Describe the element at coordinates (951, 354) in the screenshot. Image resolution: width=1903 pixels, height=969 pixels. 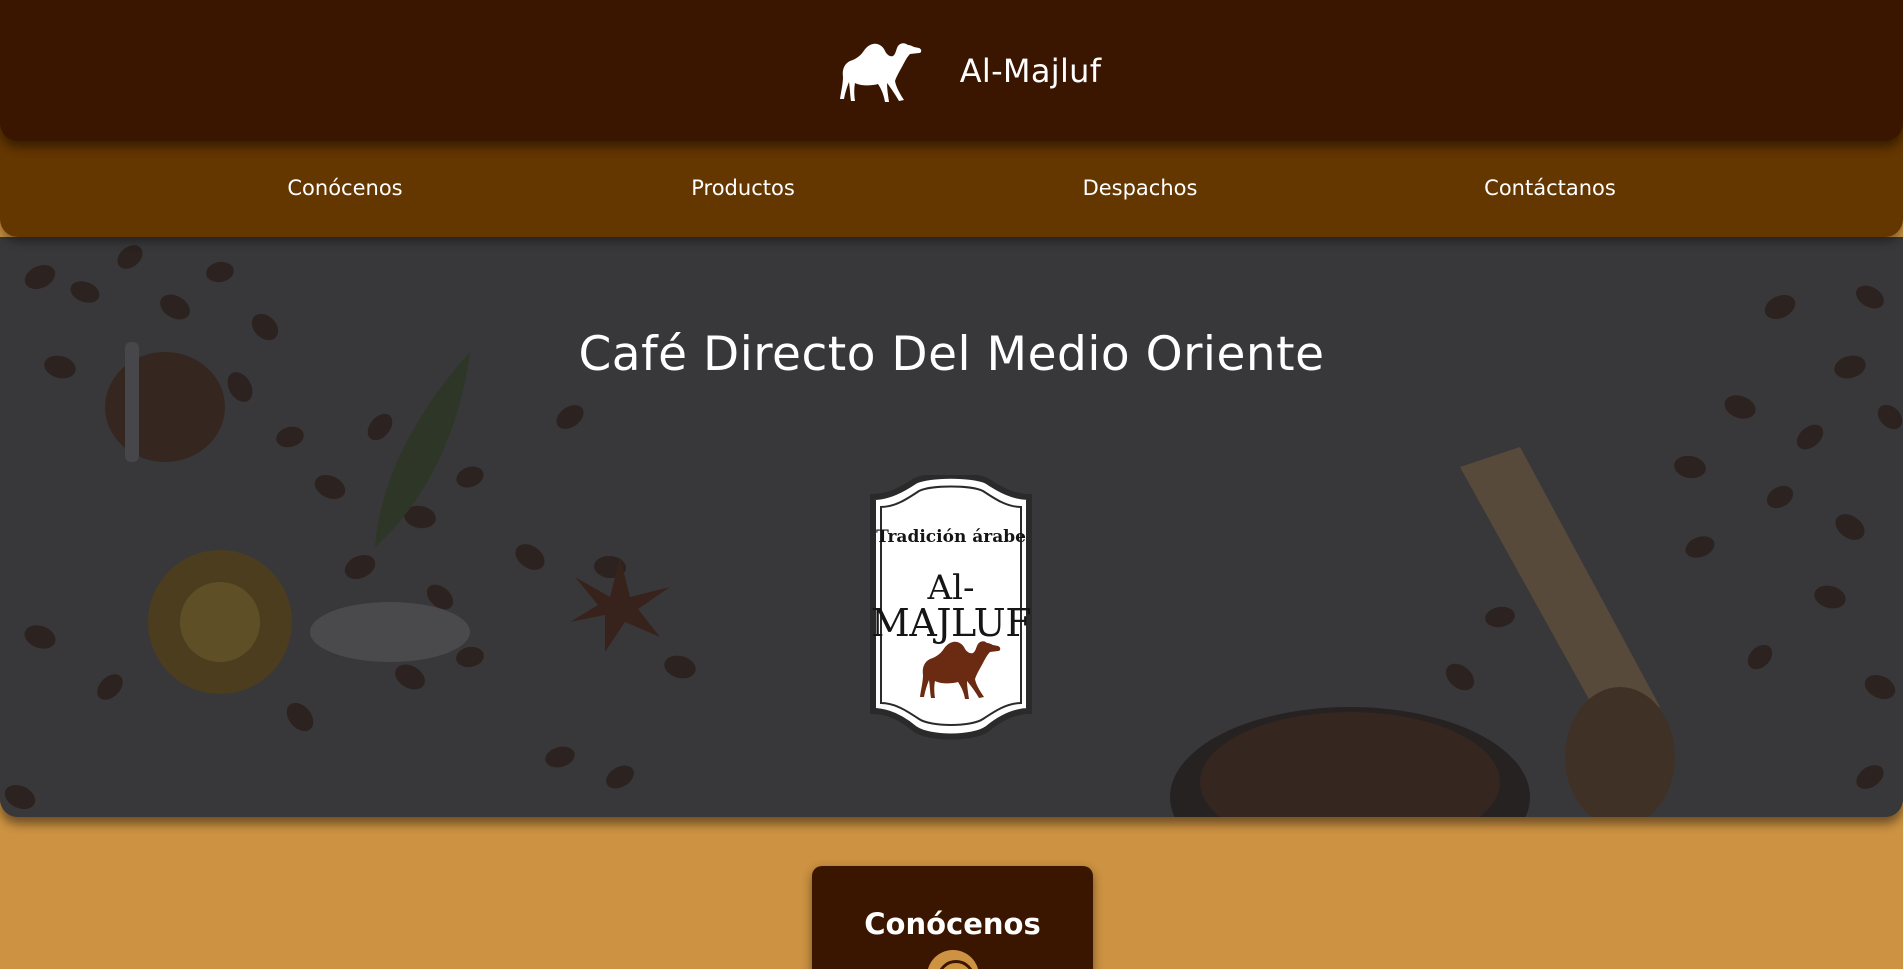
I see `hero-title: Café Directo Del Medio Oriente` at that location.